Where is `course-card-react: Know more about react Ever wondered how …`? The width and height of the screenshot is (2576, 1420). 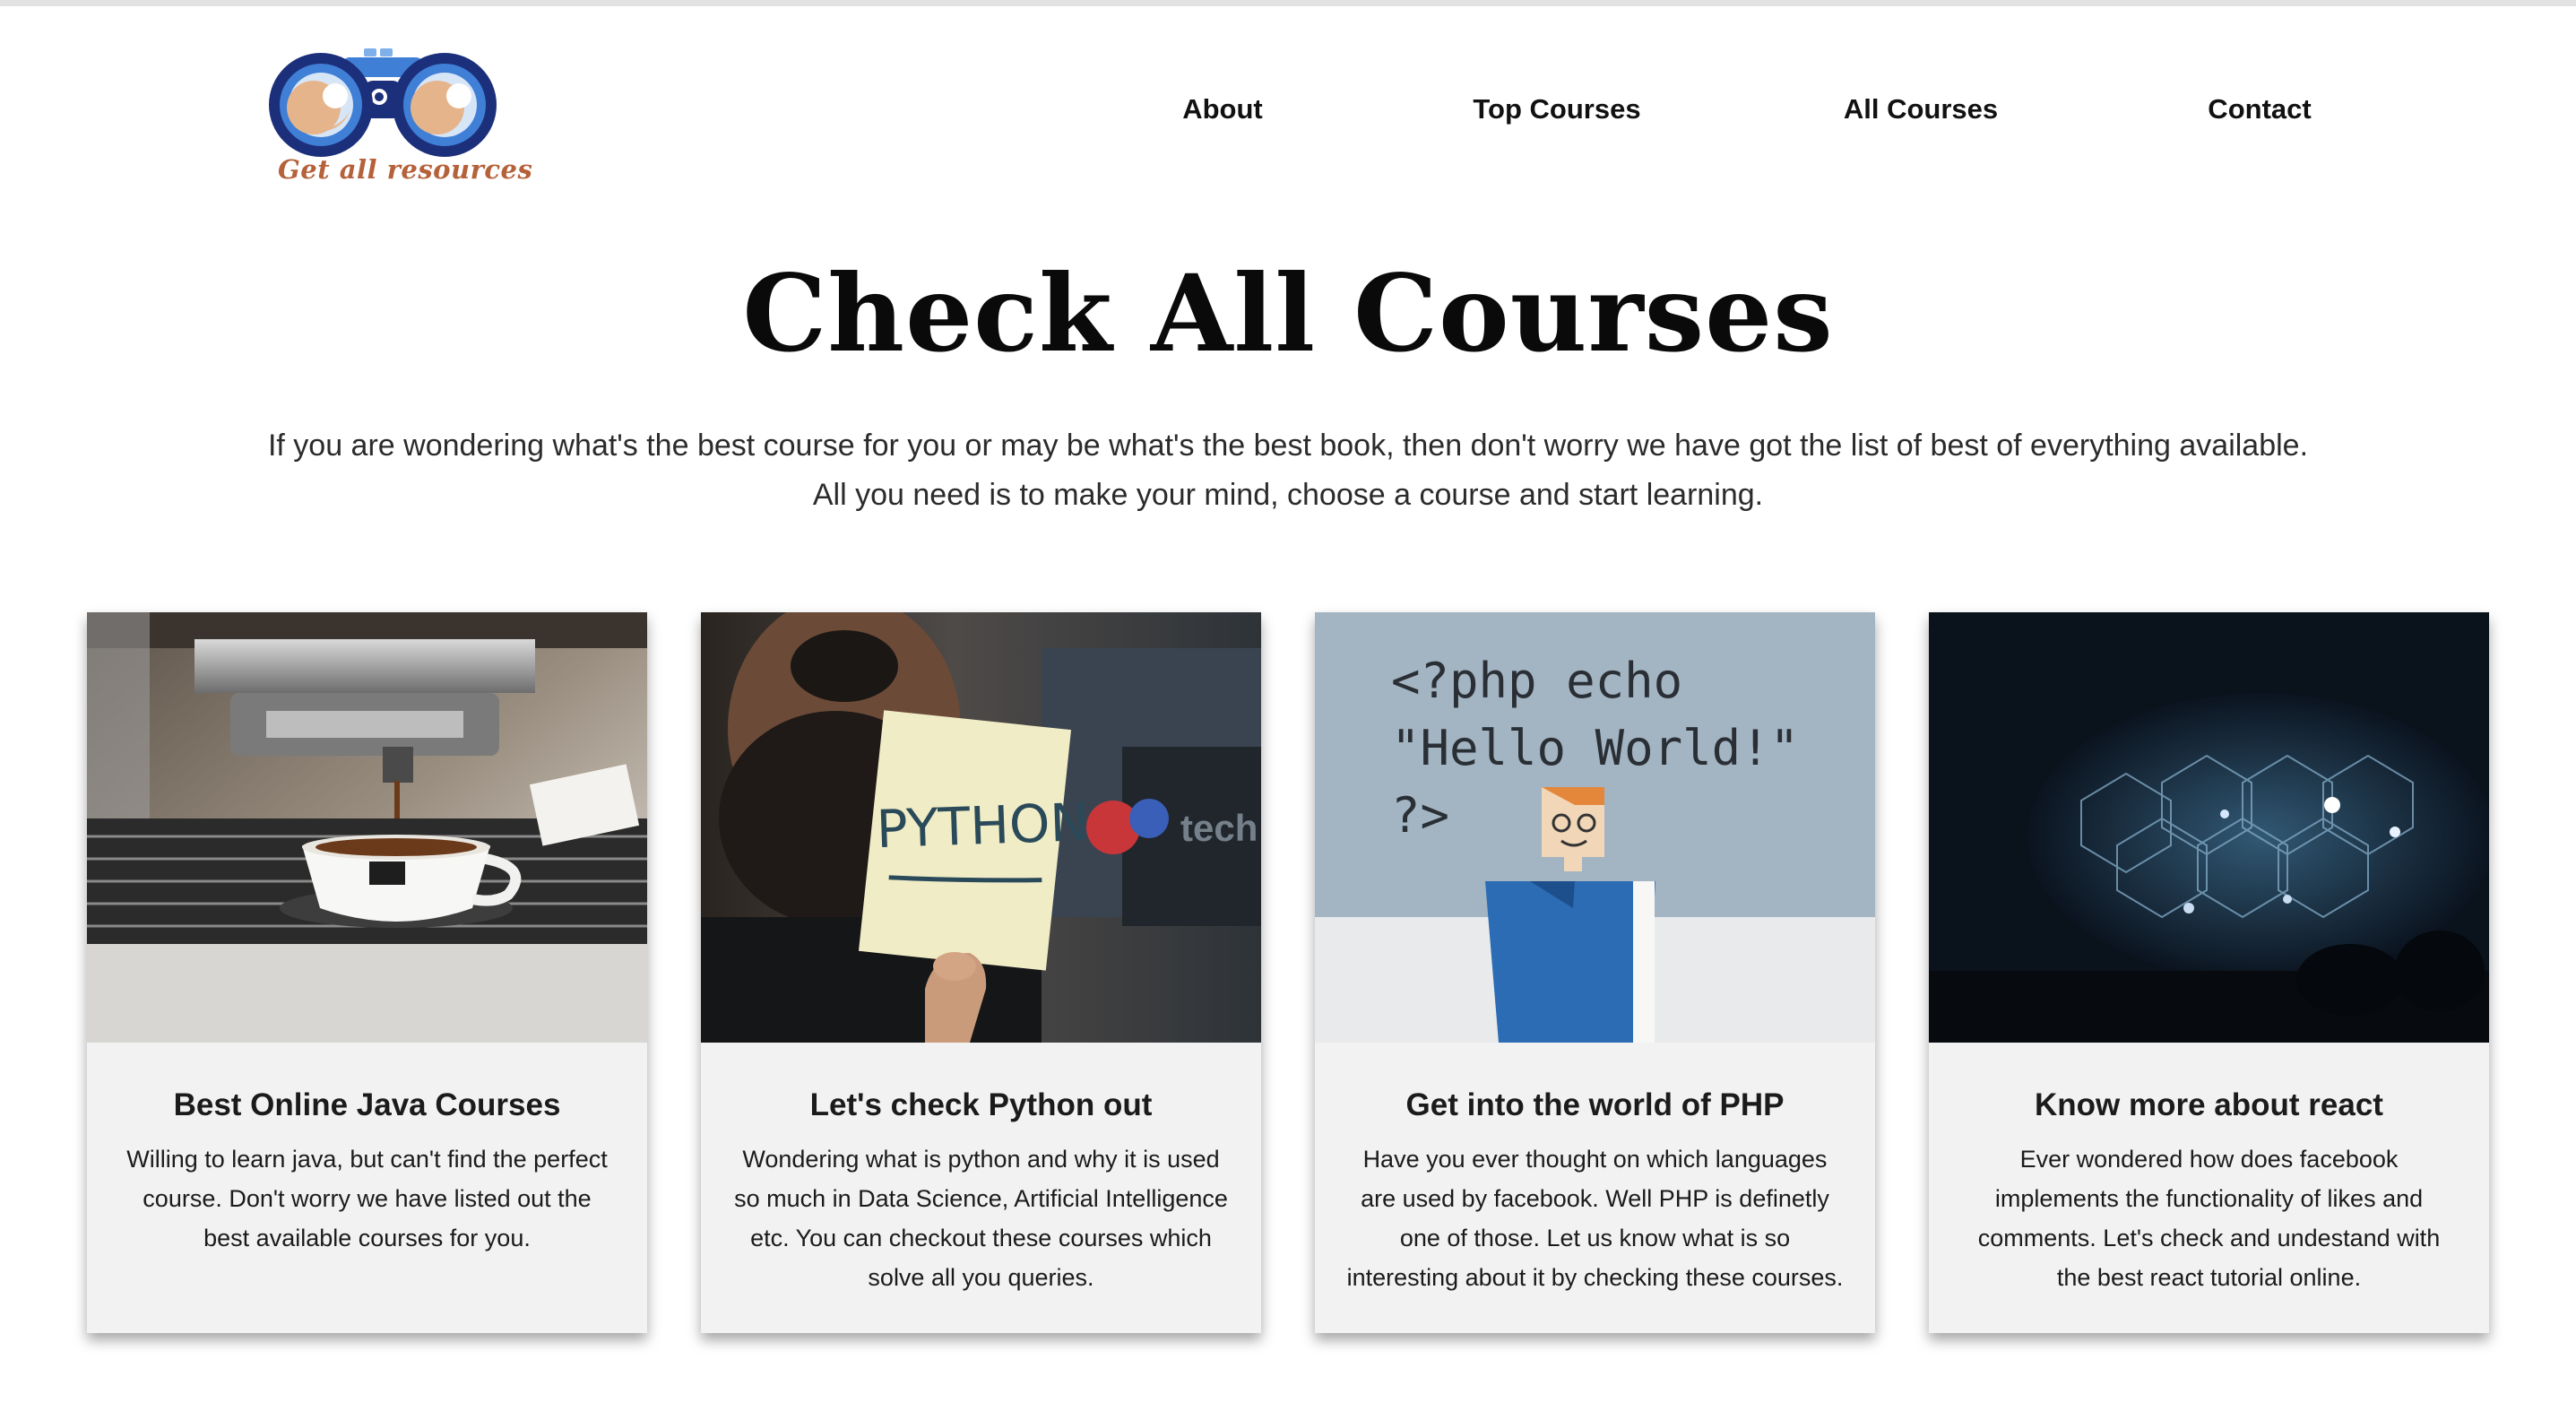
course-card-react: Know more about react Ever wondered how … is located at coordinates (2209, 973).